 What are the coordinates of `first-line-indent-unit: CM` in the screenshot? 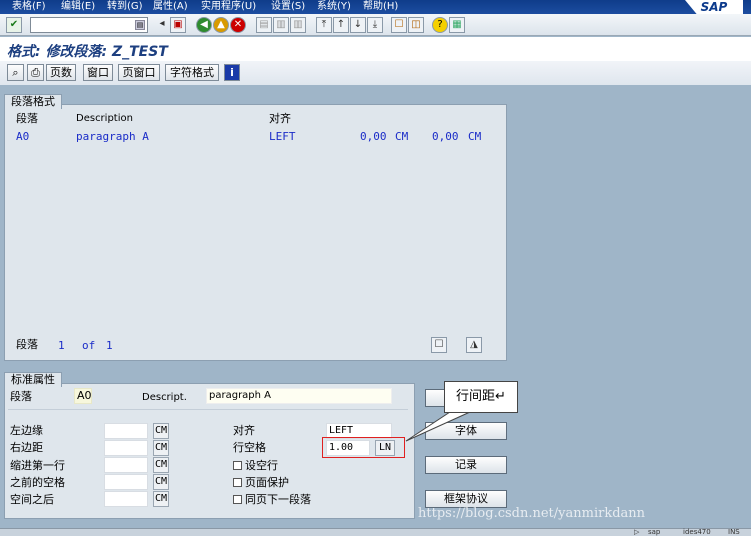 It's located at (161, 465).